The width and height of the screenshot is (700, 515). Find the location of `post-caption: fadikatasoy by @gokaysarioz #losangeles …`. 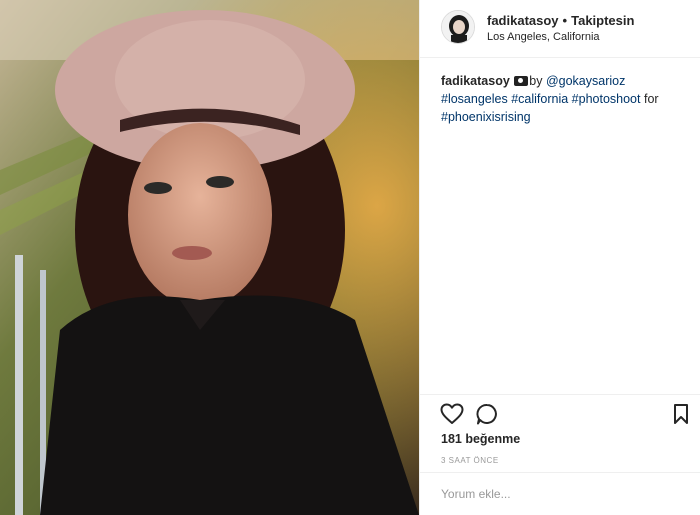

post-caption: fadikatasoy by @gokaysarioz #losangeles … is located at coordinates (566, 99).